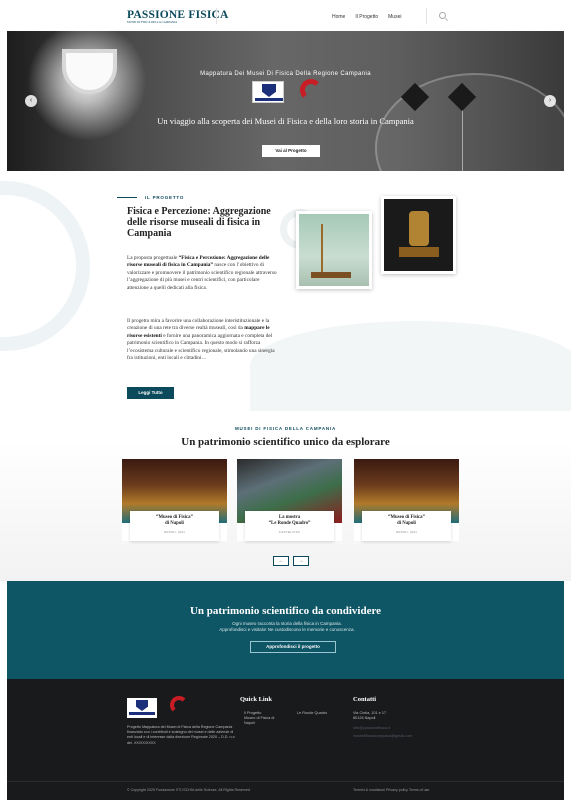  I want to click on nav-home: Home, so click(338, 17).